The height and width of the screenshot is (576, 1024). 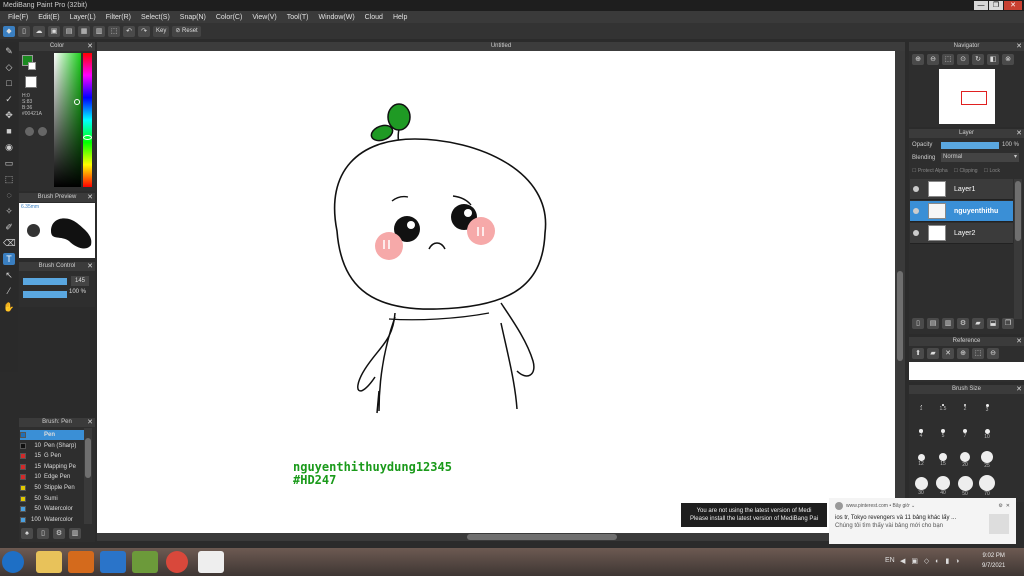 I want to click on menu-select: Select(S), so click(x=155, y=17).